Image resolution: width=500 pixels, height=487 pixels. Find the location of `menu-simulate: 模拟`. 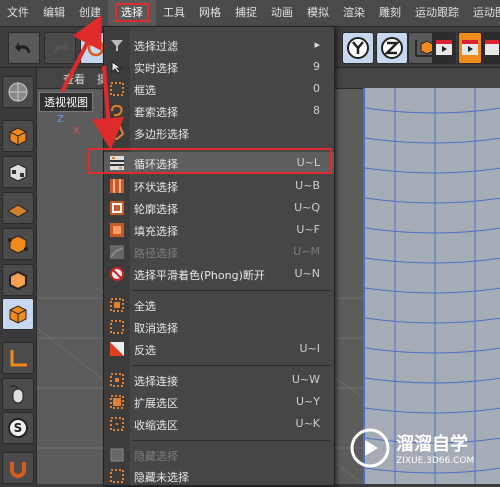

menu-simulate: 模拟 is located at coordinates (318, 13).